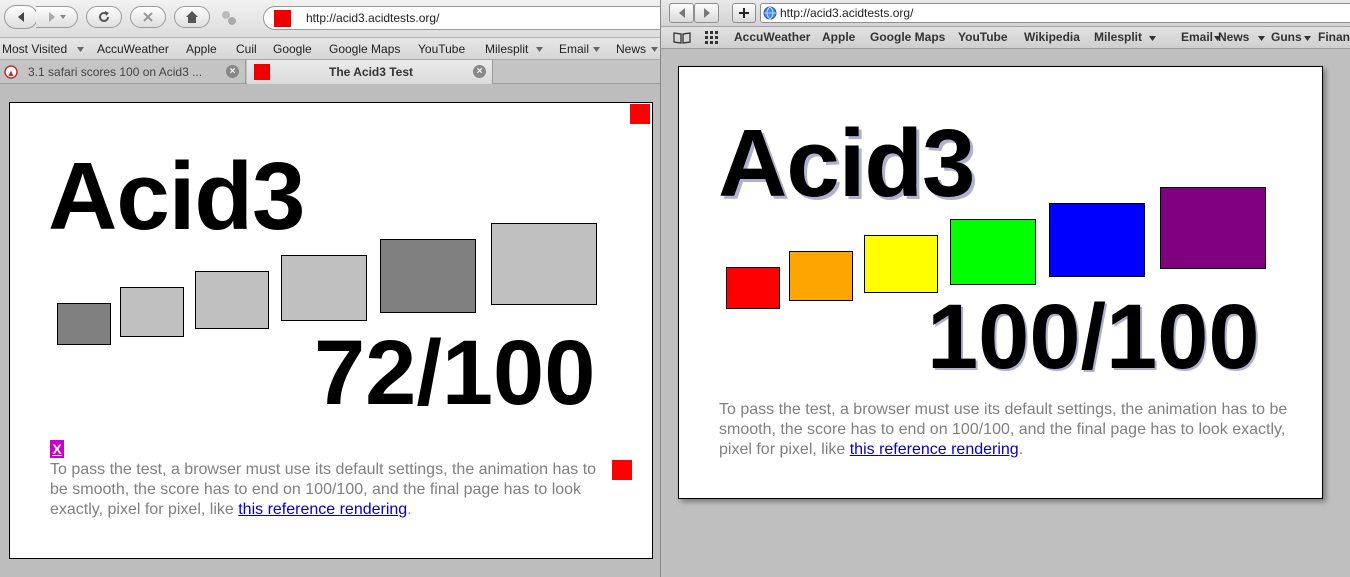 The height and width of the screenshot is (577, 1350). I want to click on home-button, so click(192, 17).